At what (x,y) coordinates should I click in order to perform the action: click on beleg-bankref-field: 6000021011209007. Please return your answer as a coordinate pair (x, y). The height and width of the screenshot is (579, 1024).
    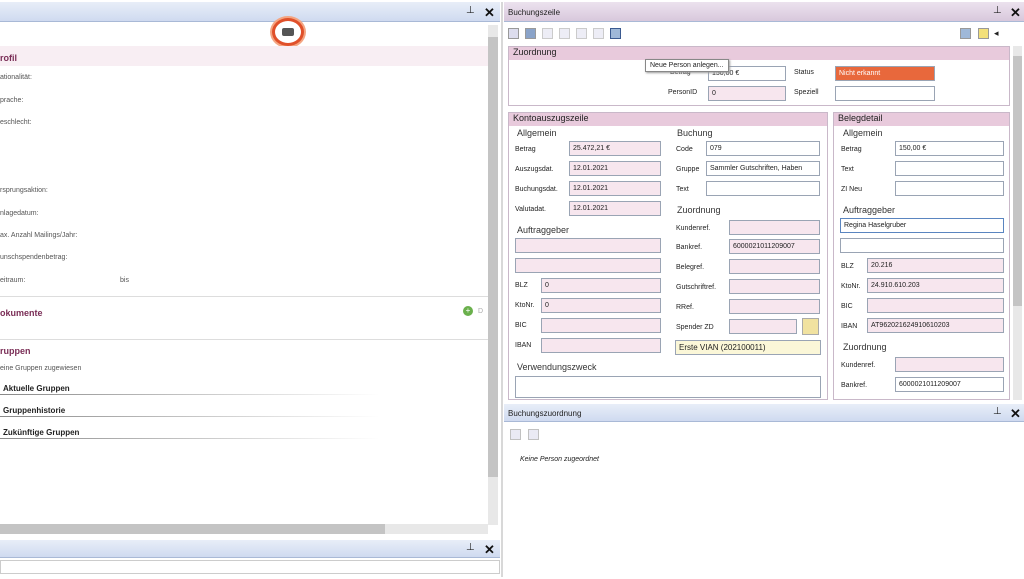
    Looking at the image, I should click on (949, 384).